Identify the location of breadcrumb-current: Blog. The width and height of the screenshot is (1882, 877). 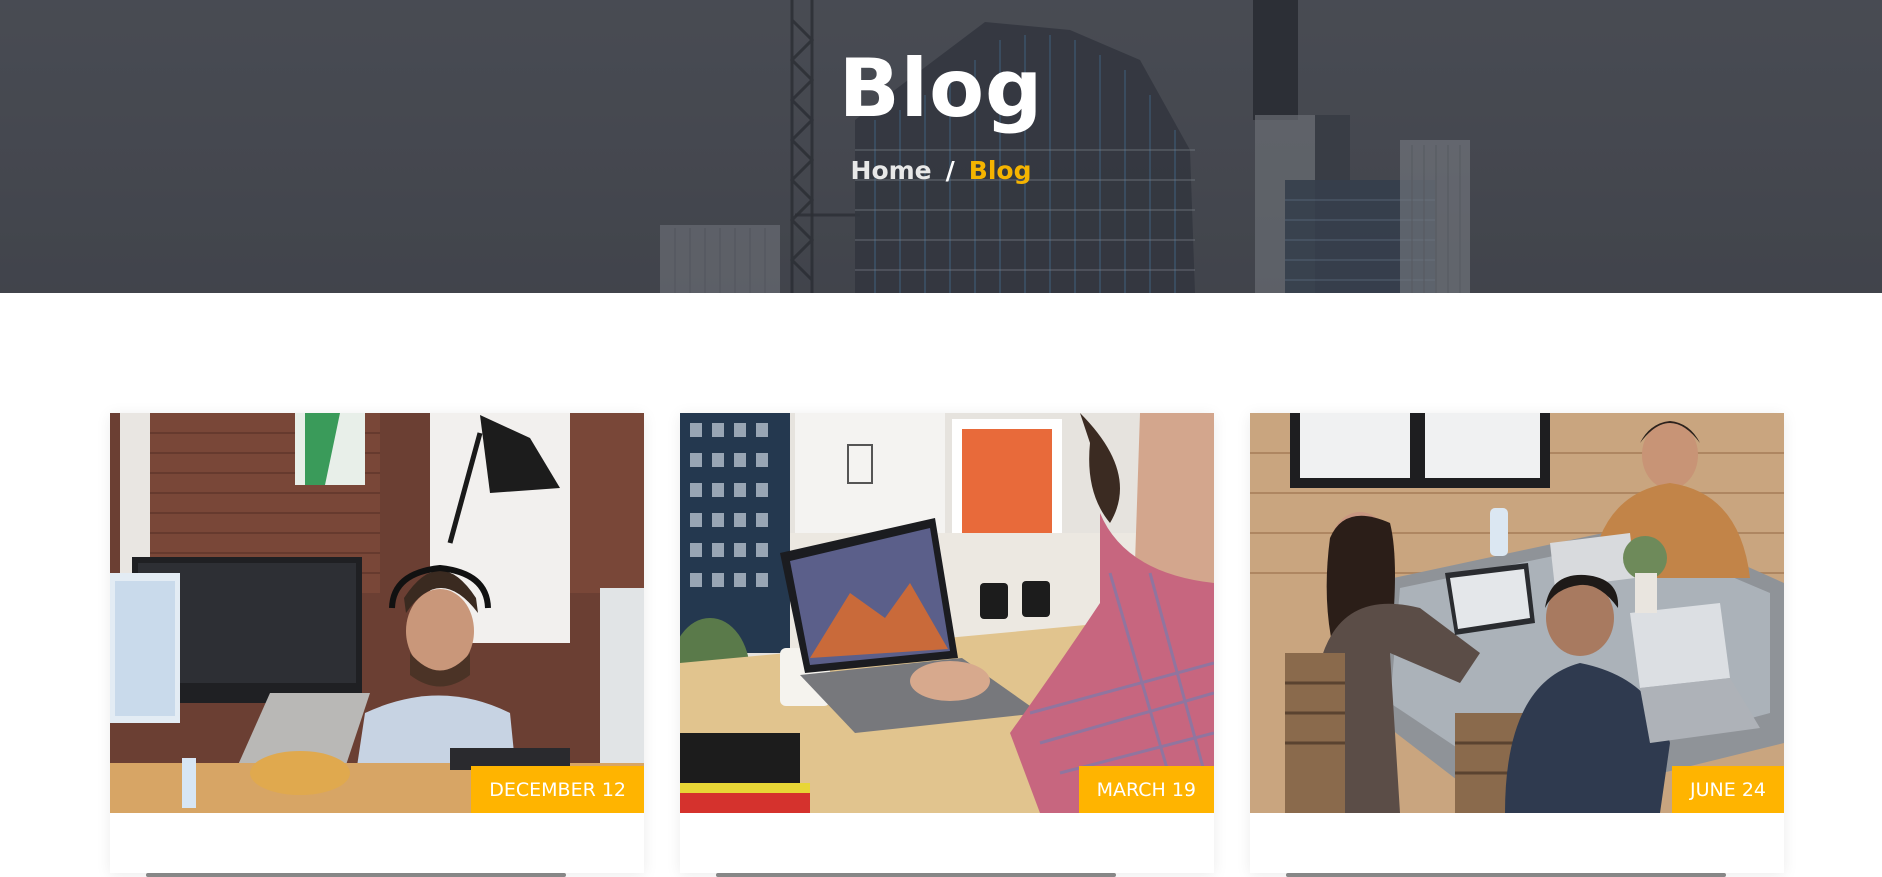
(1000, 170).